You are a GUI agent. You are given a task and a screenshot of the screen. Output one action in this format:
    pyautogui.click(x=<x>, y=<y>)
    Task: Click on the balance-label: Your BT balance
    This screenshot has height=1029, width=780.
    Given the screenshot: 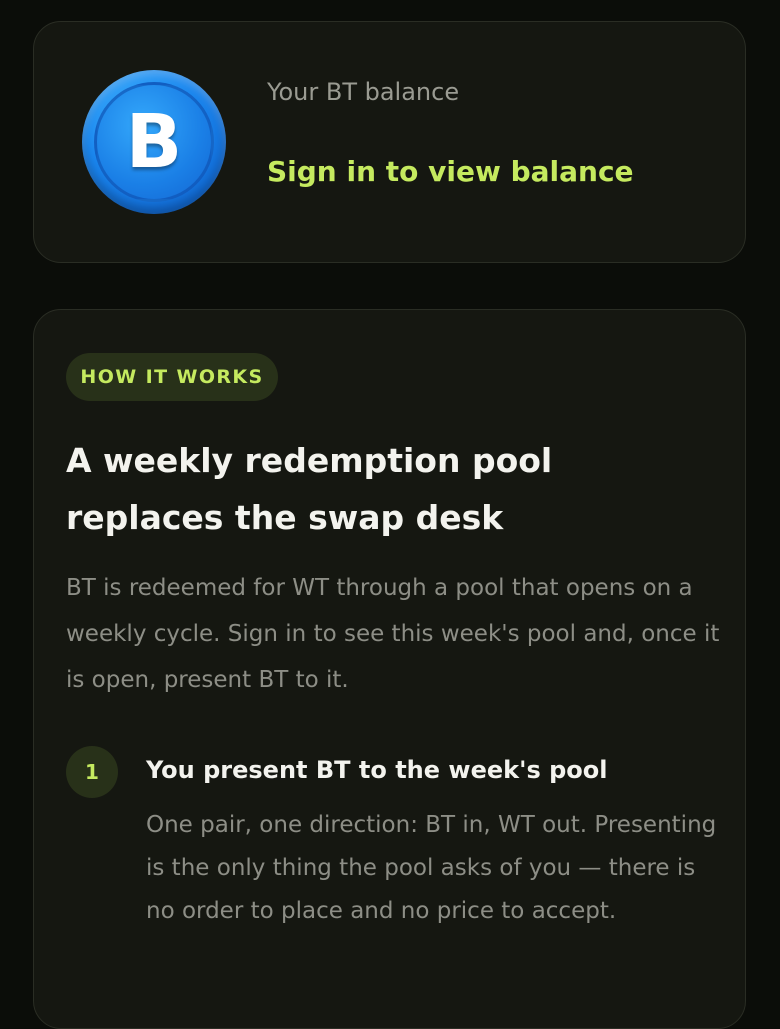 What is the action you would take?
    pyautogui.click(x=363, y=92)
    